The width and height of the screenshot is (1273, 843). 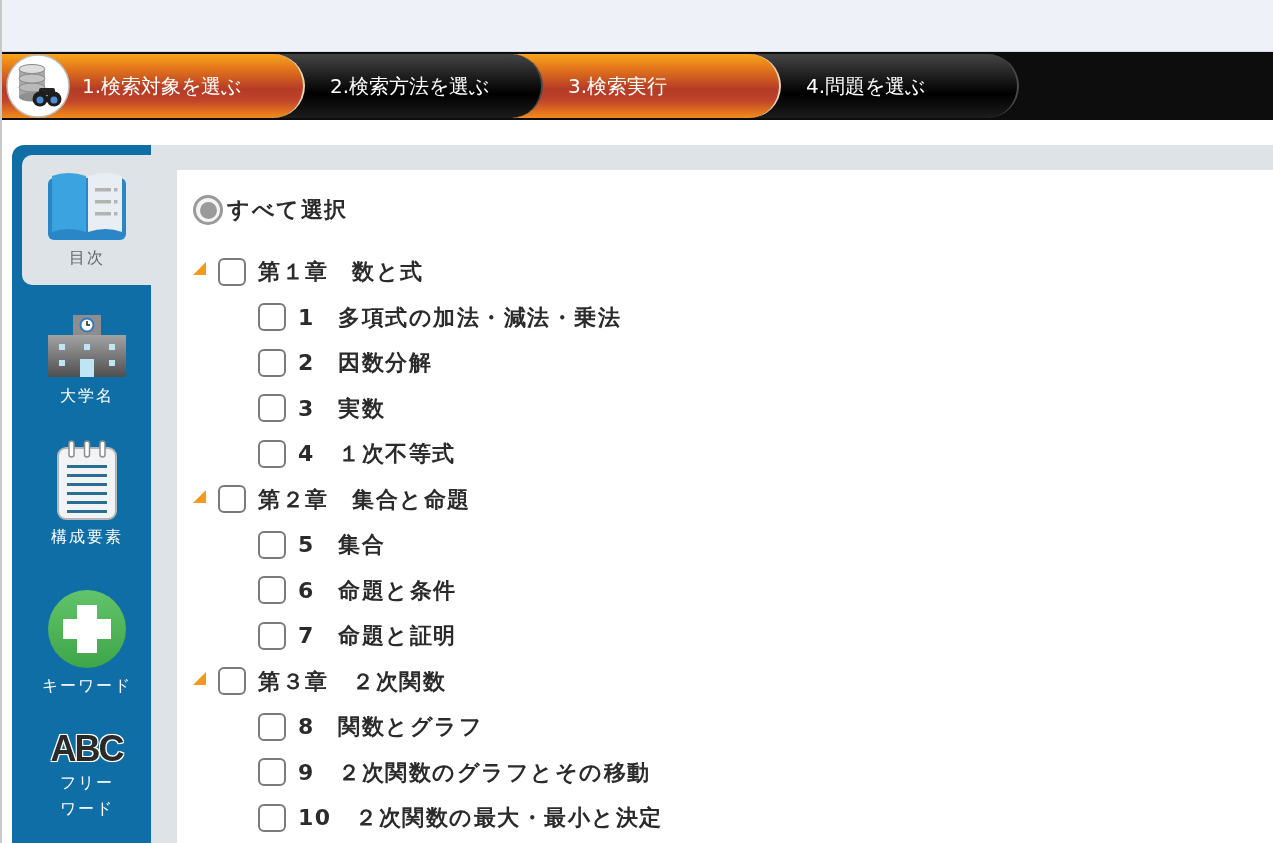 I want to click on sidebar-tab: 目次, so click(x=86, y=220).